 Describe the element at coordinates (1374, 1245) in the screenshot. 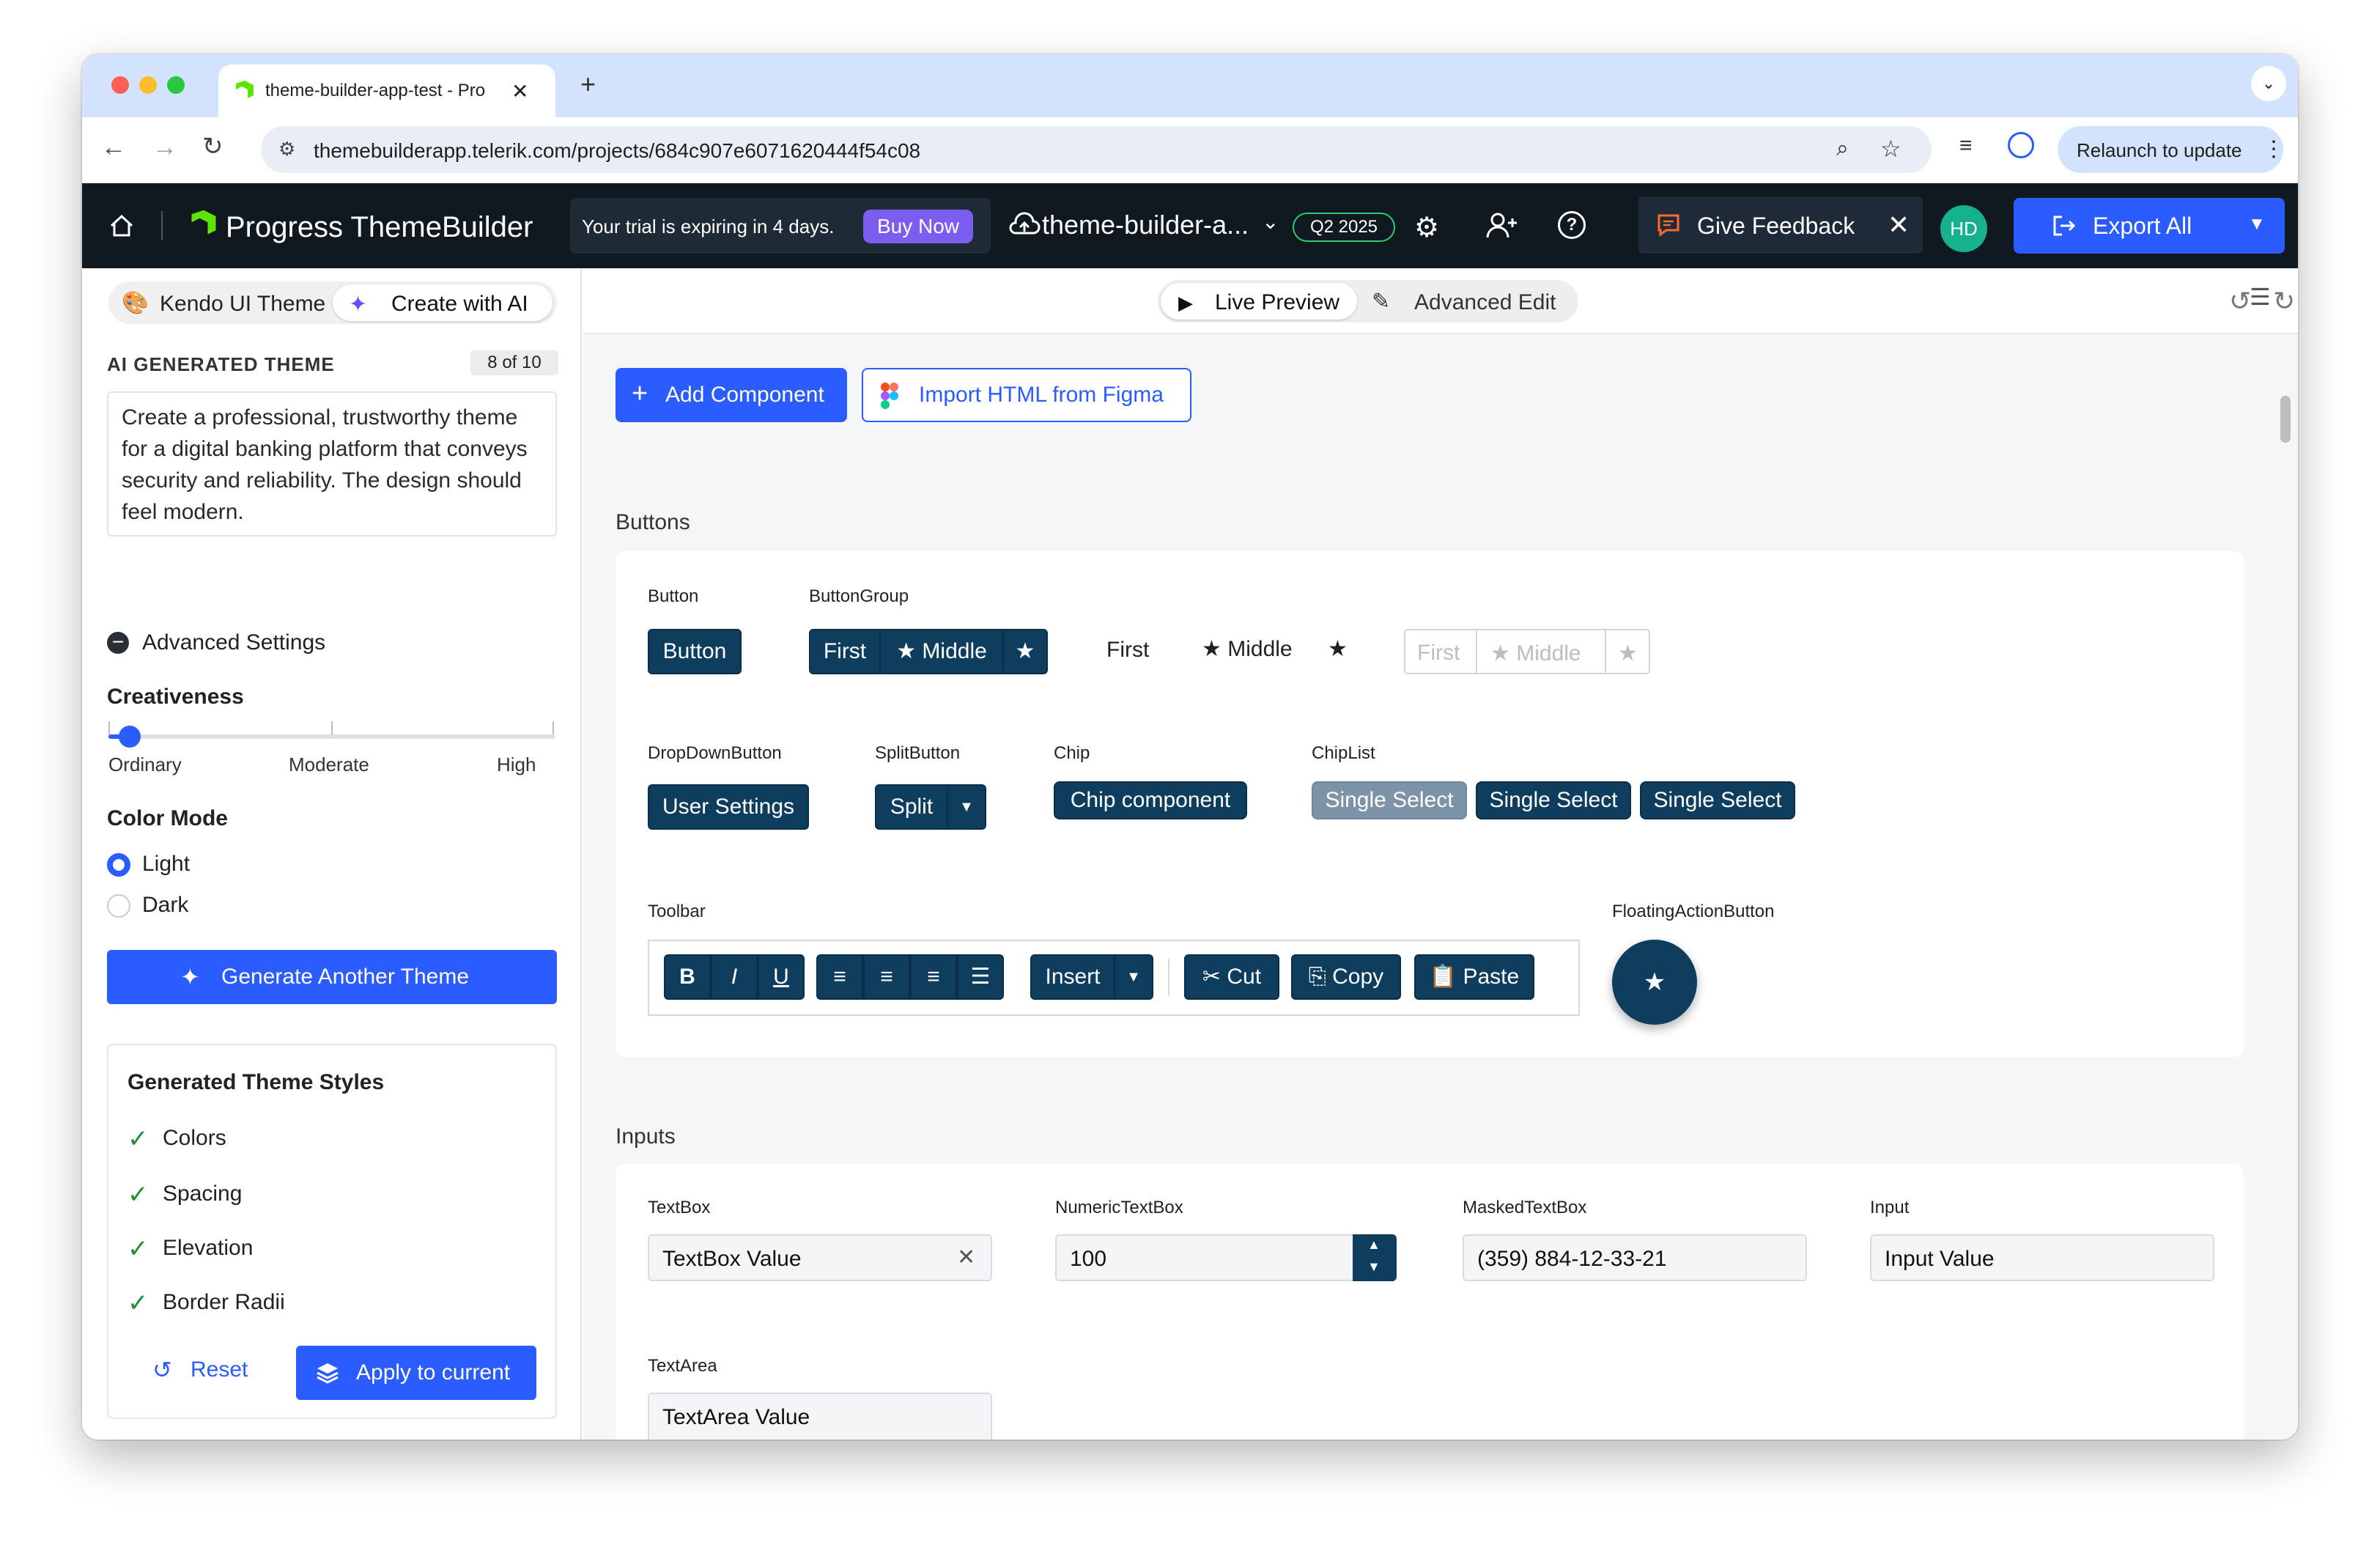

I see `increase-icon: ▲` at that location.